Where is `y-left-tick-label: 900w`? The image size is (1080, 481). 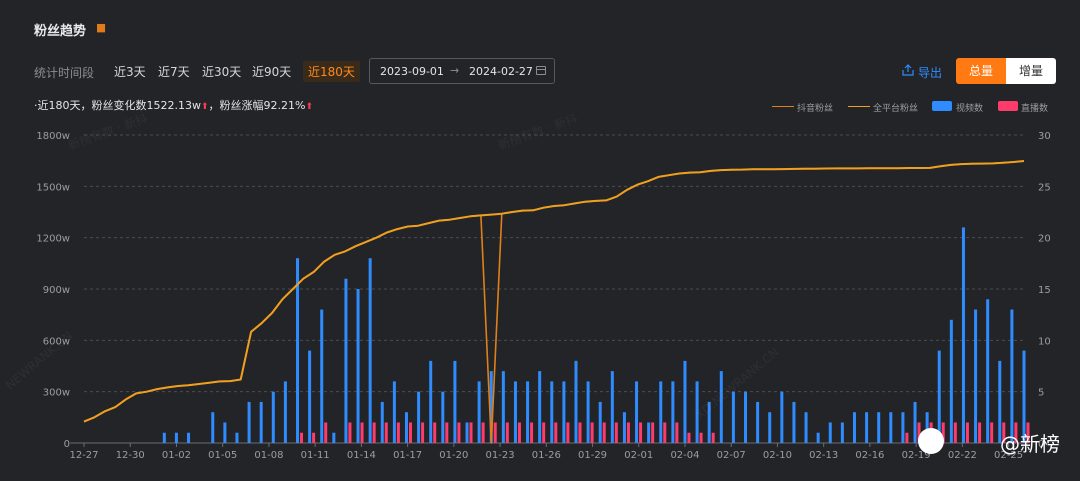 y-left-tick-label: 900w is located at coordinates (56, 290).